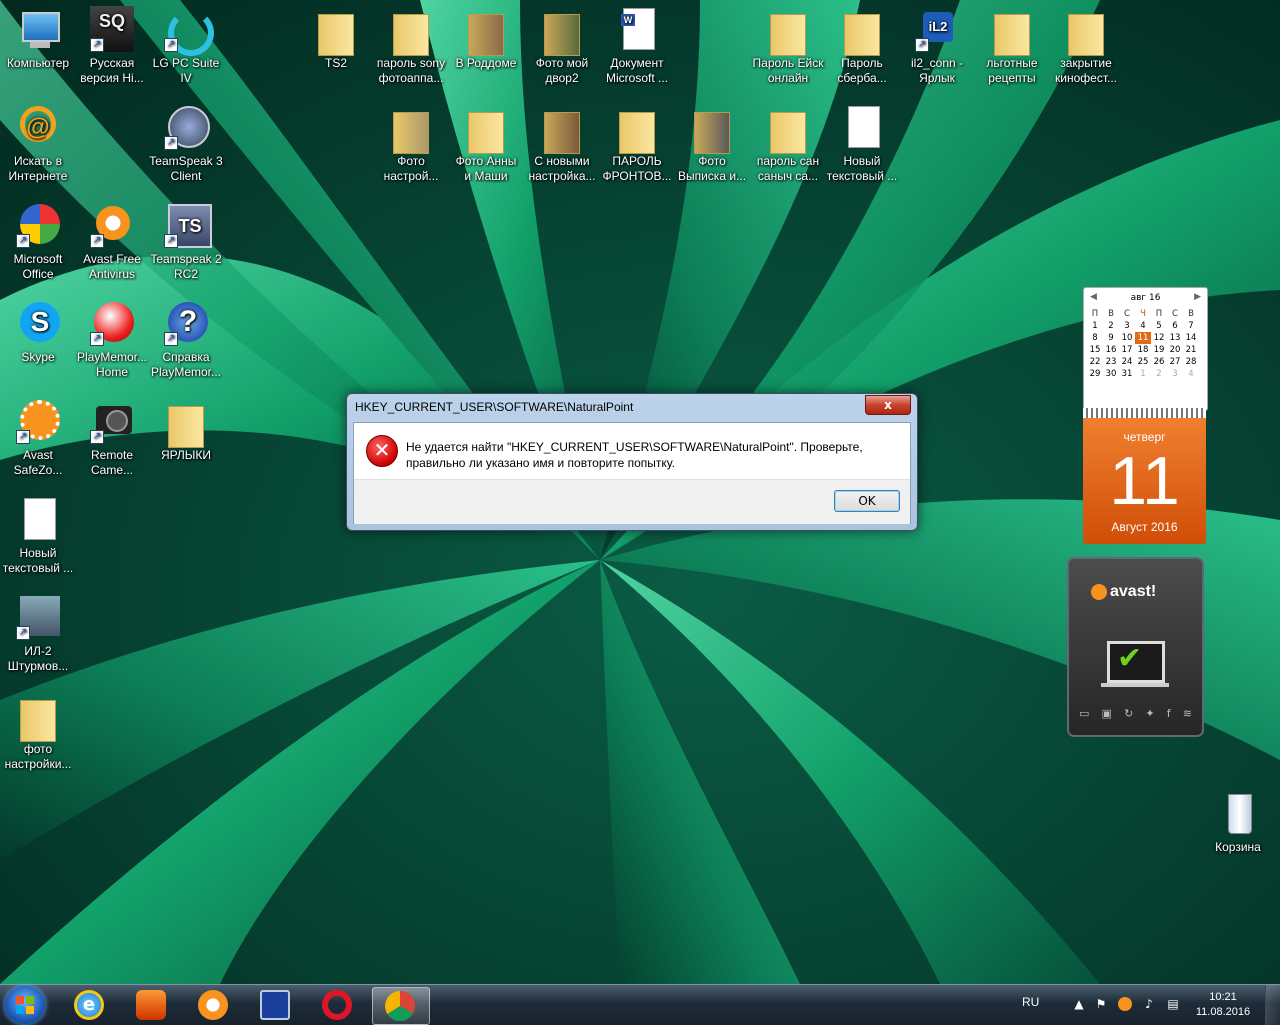  I want to click on desktop-icon-recycle-bin: Корзина, so click(1238, 822).